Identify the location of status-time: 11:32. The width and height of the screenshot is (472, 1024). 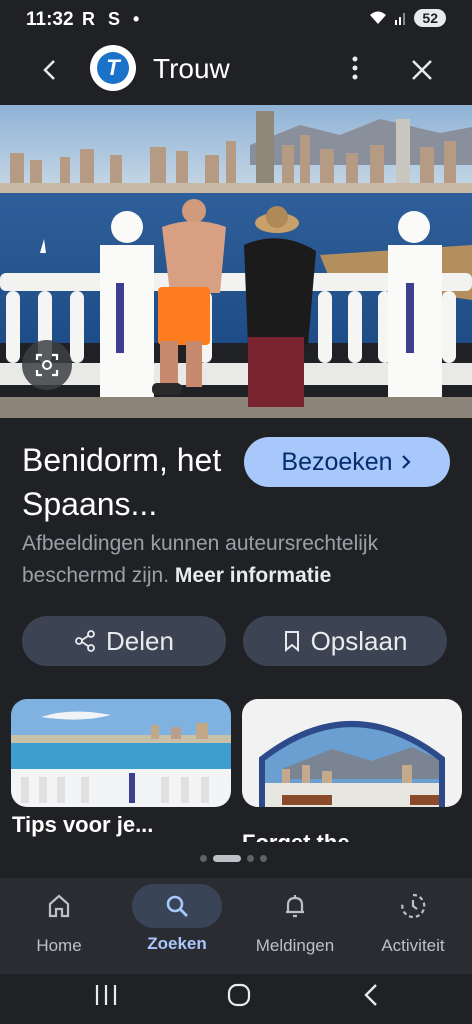
(50, 19).